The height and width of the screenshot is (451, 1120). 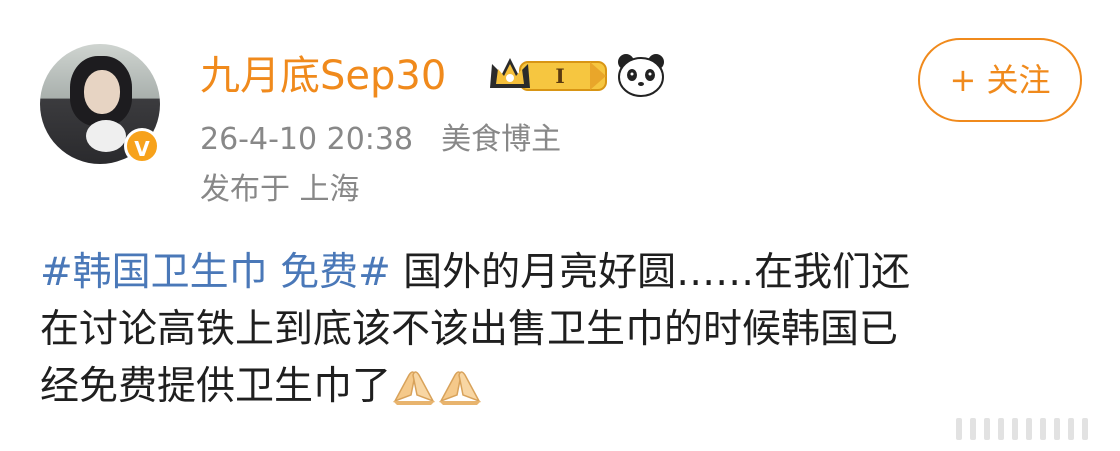 I want to click on avatar-face, so click(x=102, y=92).